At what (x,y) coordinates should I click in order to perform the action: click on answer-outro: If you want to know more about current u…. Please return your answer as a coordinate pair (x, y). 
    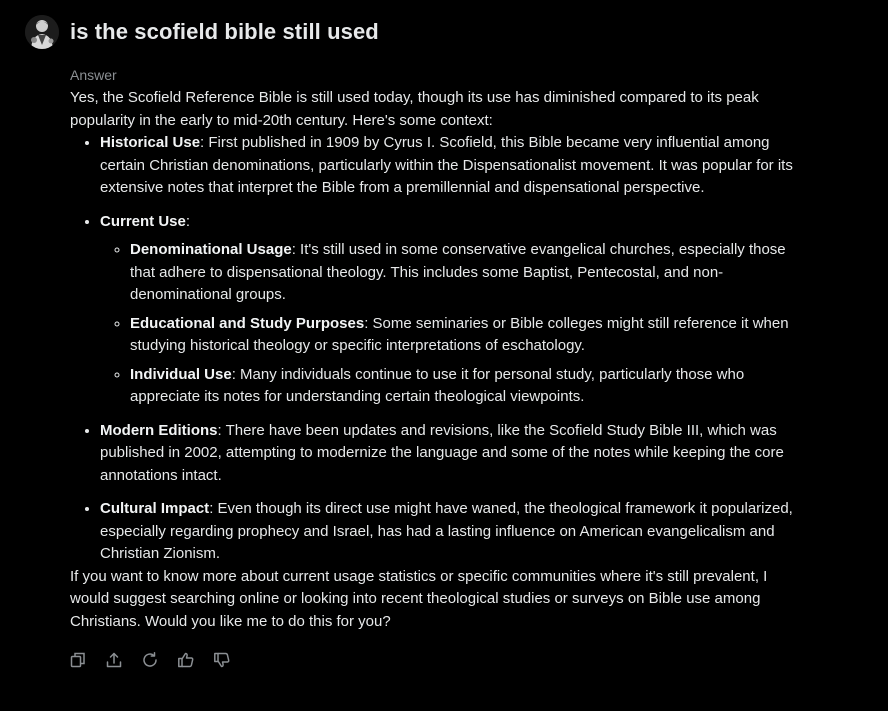
    Looking at the image, I should click on (419, 598).